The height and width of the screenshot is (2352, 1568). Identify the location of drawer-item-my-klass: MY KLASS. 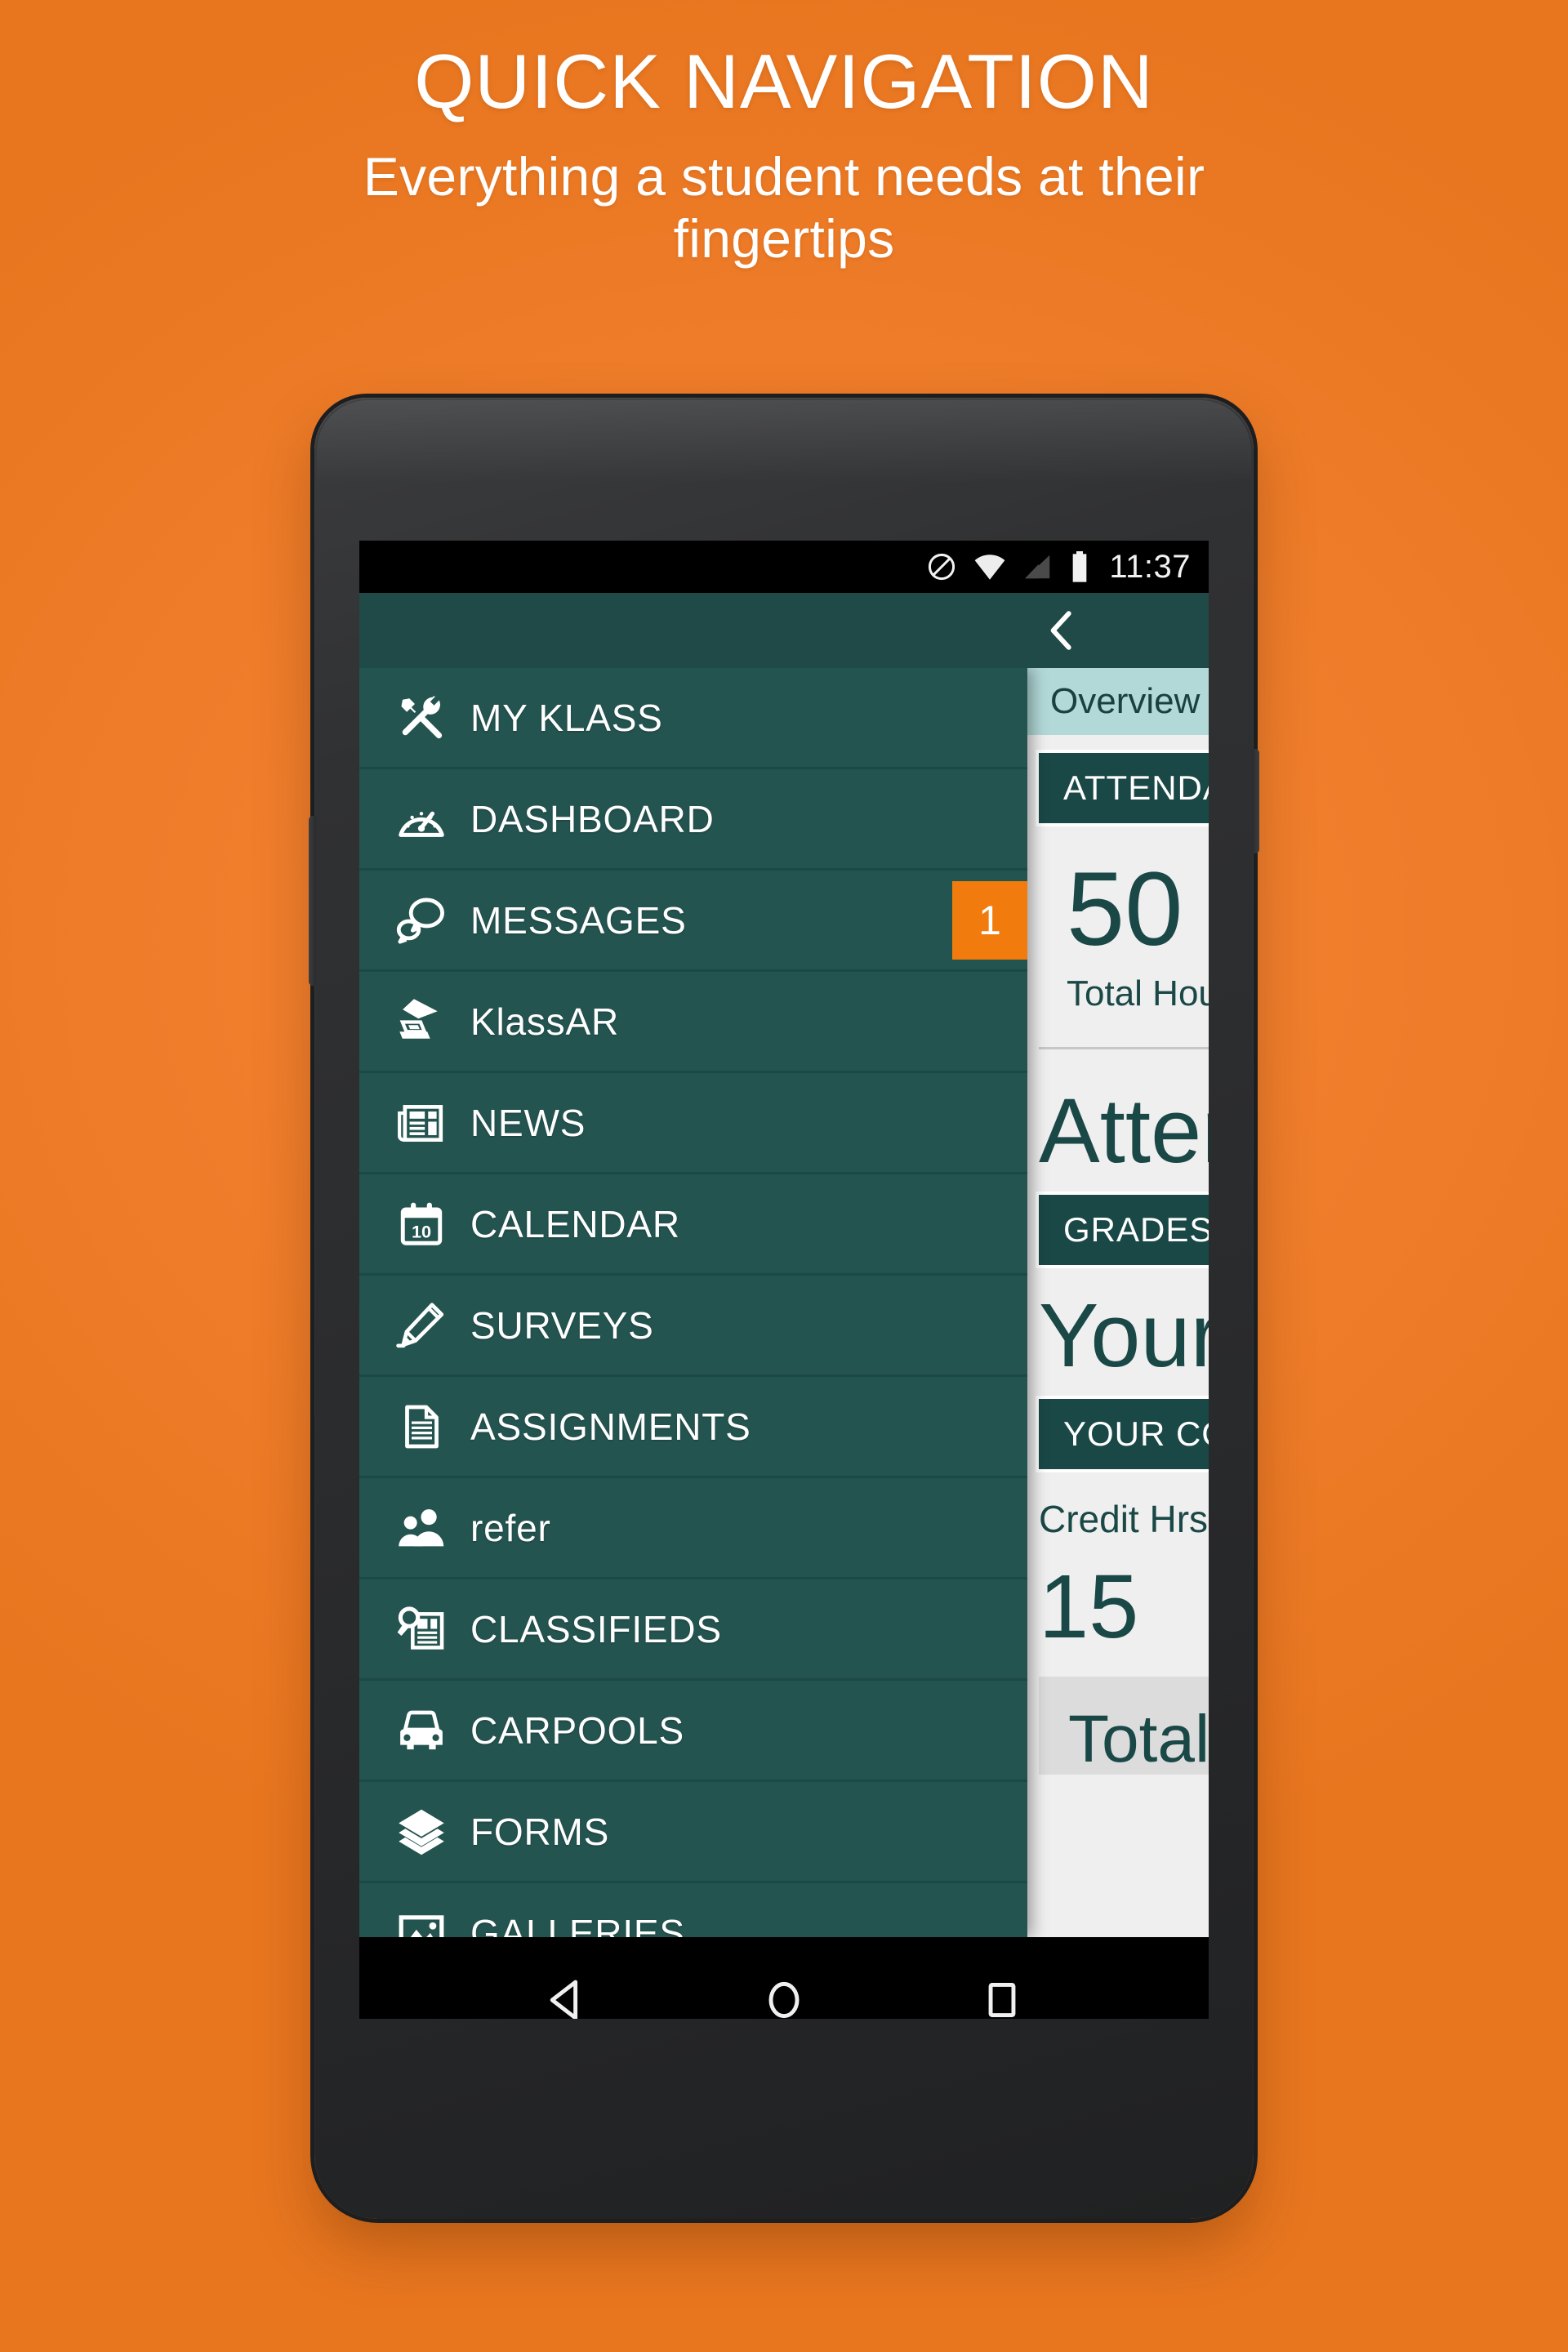
(693, 718).